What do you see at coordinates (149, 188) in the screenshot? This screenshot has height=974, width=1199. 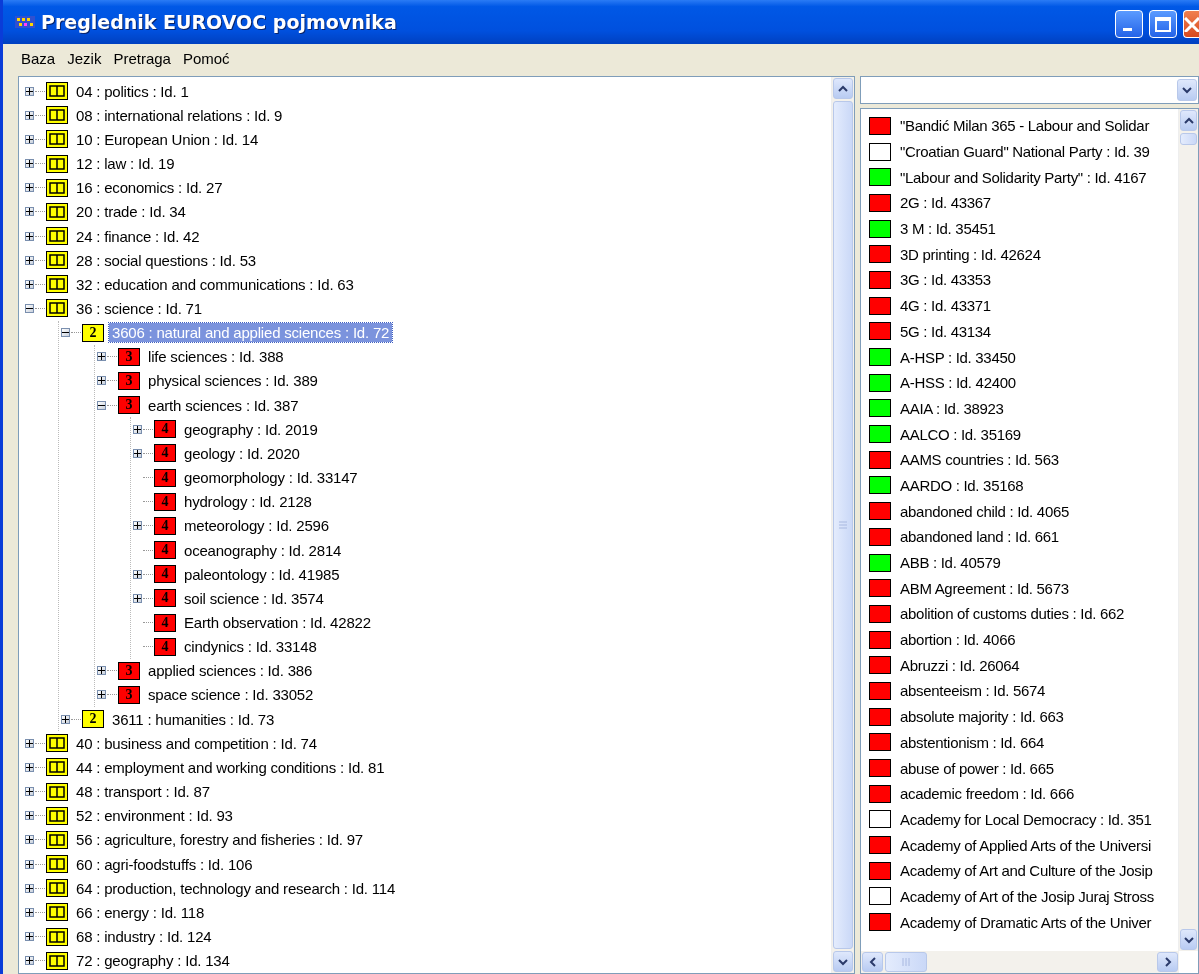 I see `tree-item-label: 16 : economics : Id. 27` at bounding box center [149, 188].